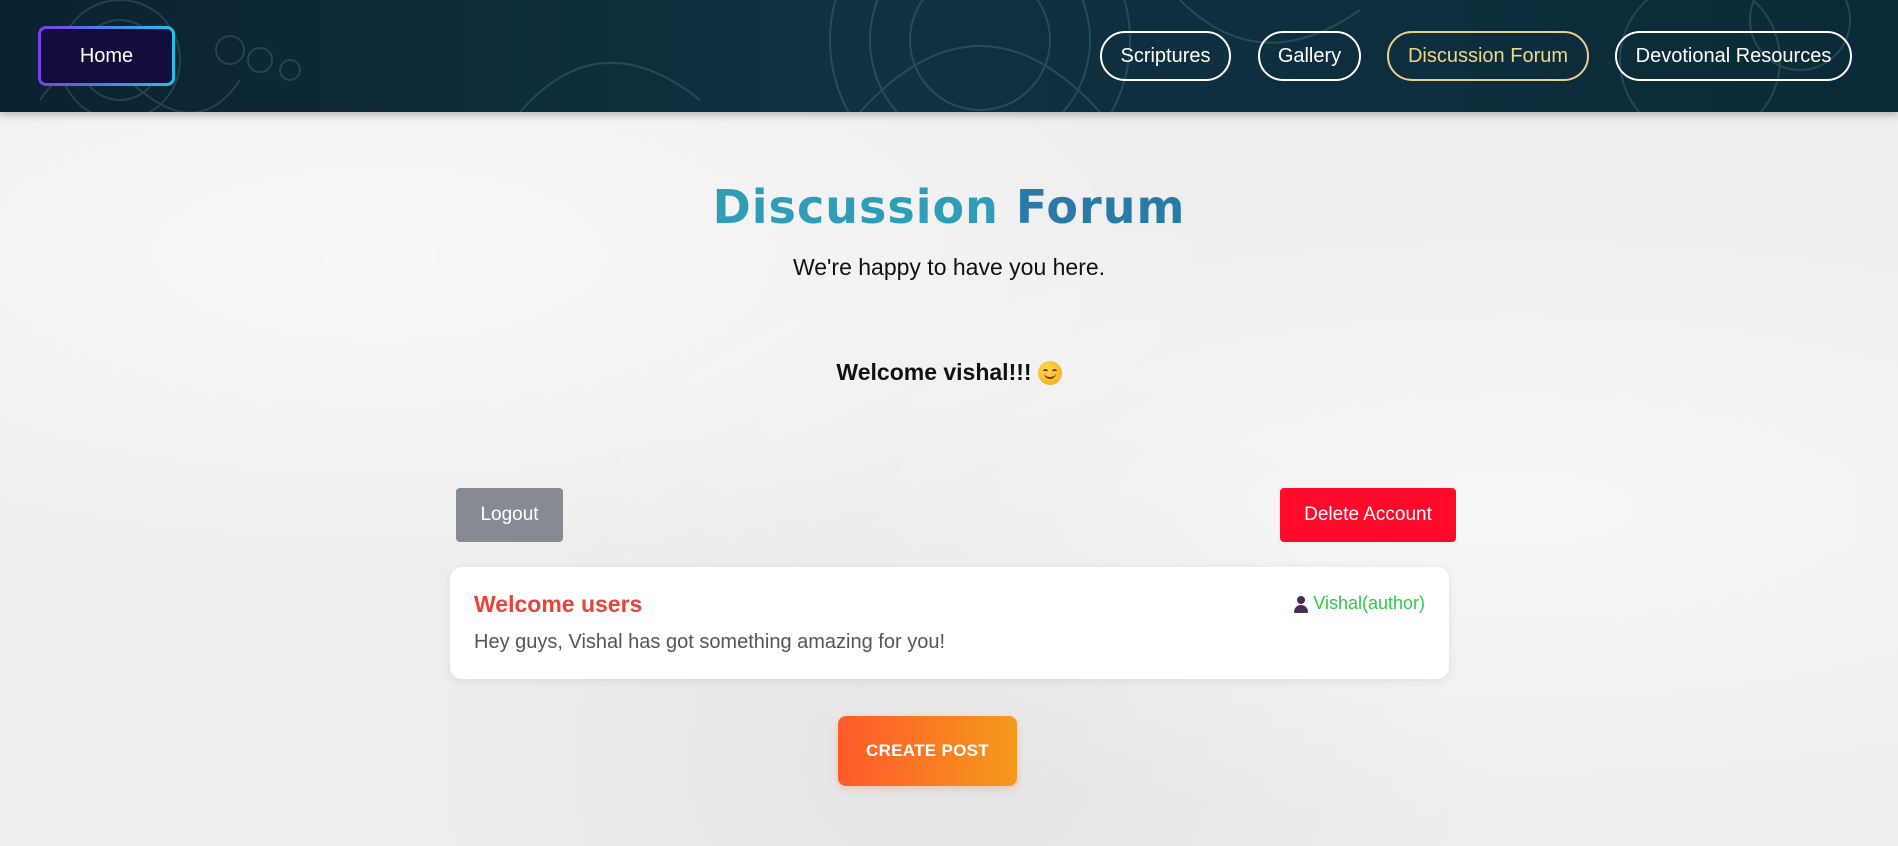  I want to click on post-title: Welcome users, so click(558, 604).